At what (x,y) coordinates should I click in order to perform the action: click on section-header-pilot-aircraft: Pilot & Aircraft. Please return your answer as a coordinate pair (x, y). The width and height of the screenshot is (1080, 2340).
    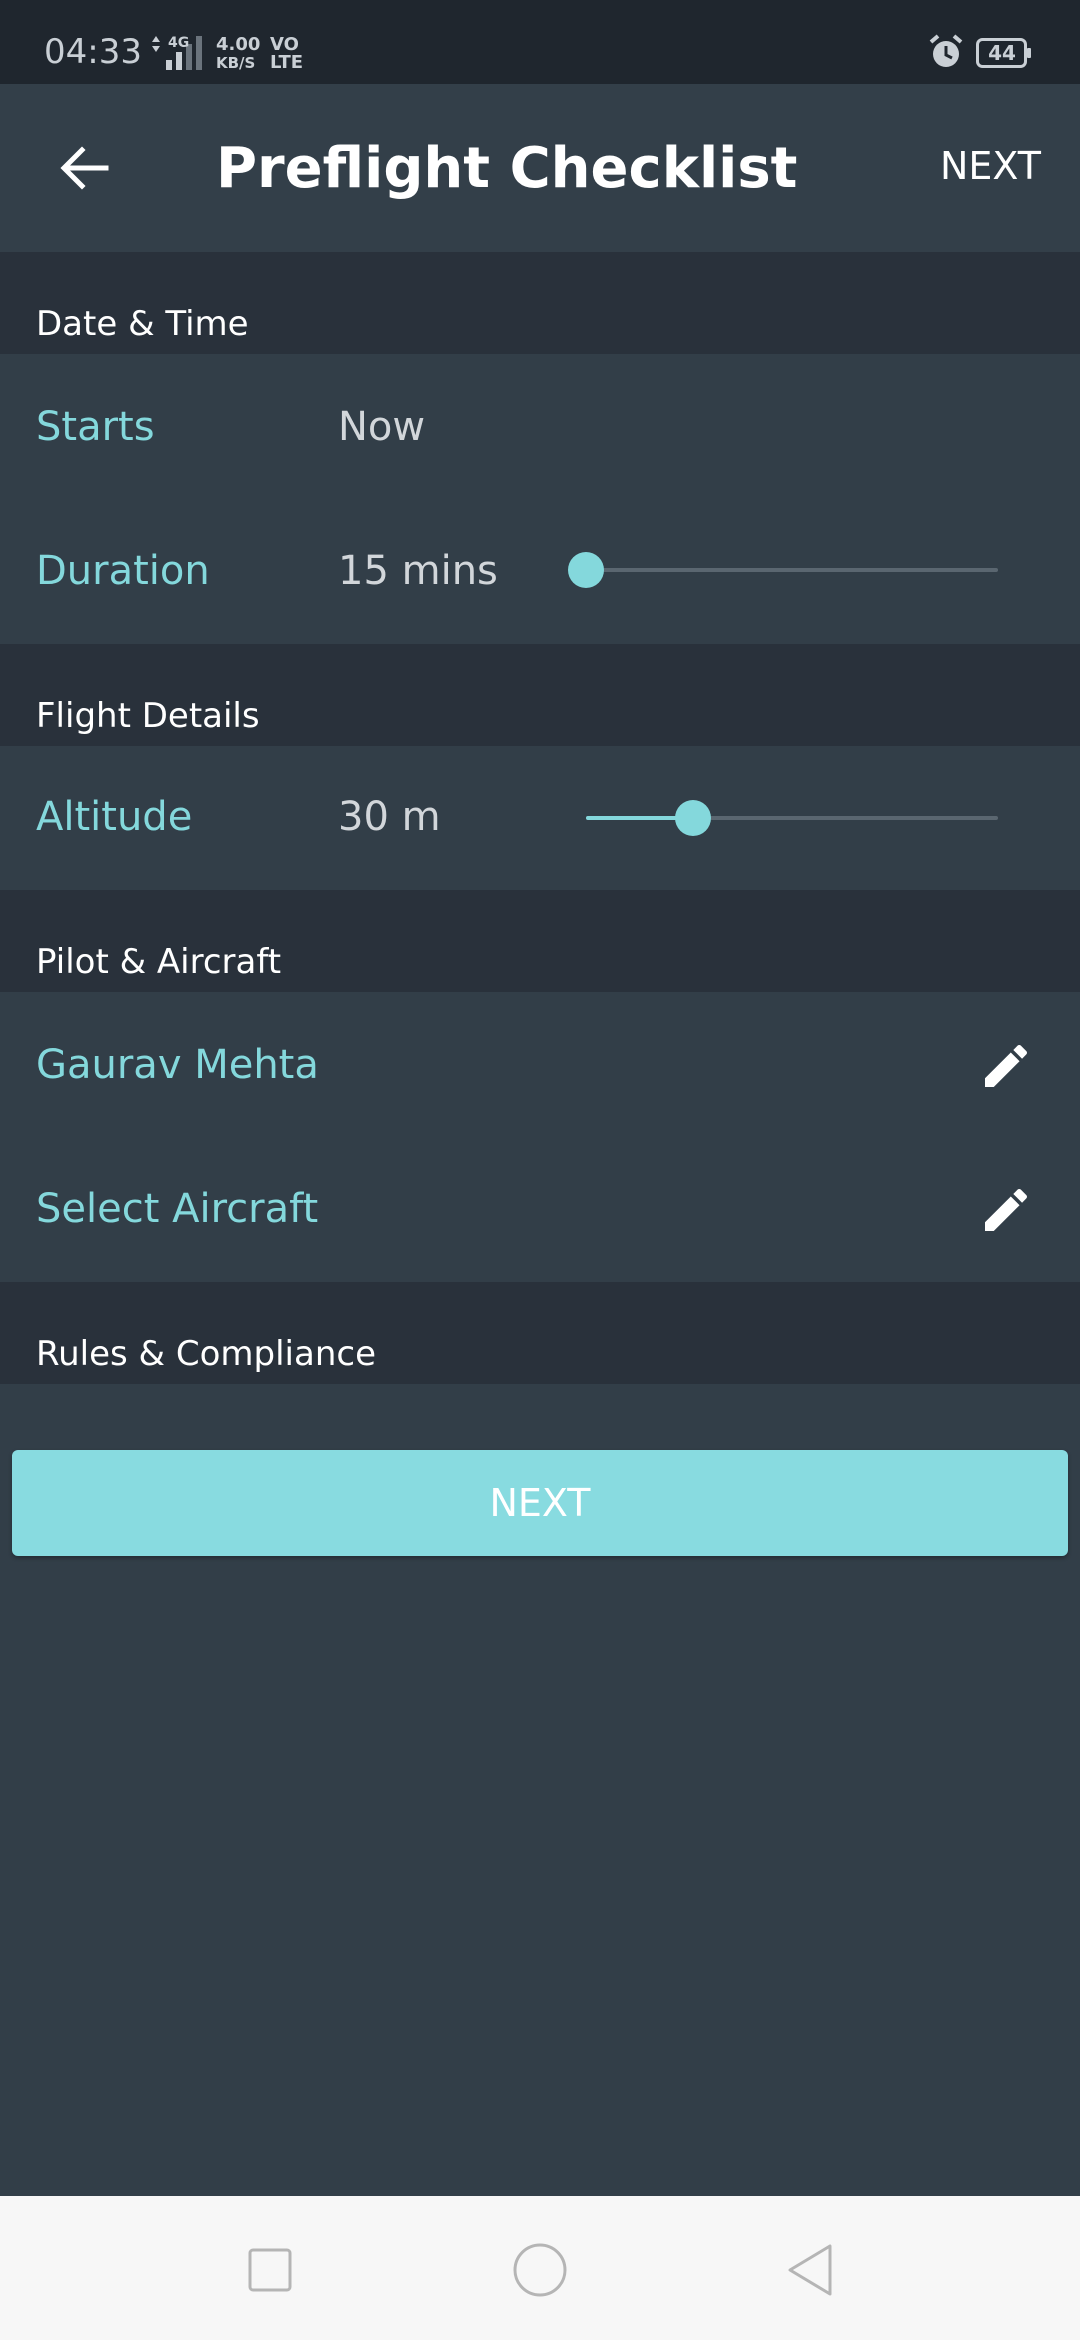
    Looking at the image, I should click on (540, 941).